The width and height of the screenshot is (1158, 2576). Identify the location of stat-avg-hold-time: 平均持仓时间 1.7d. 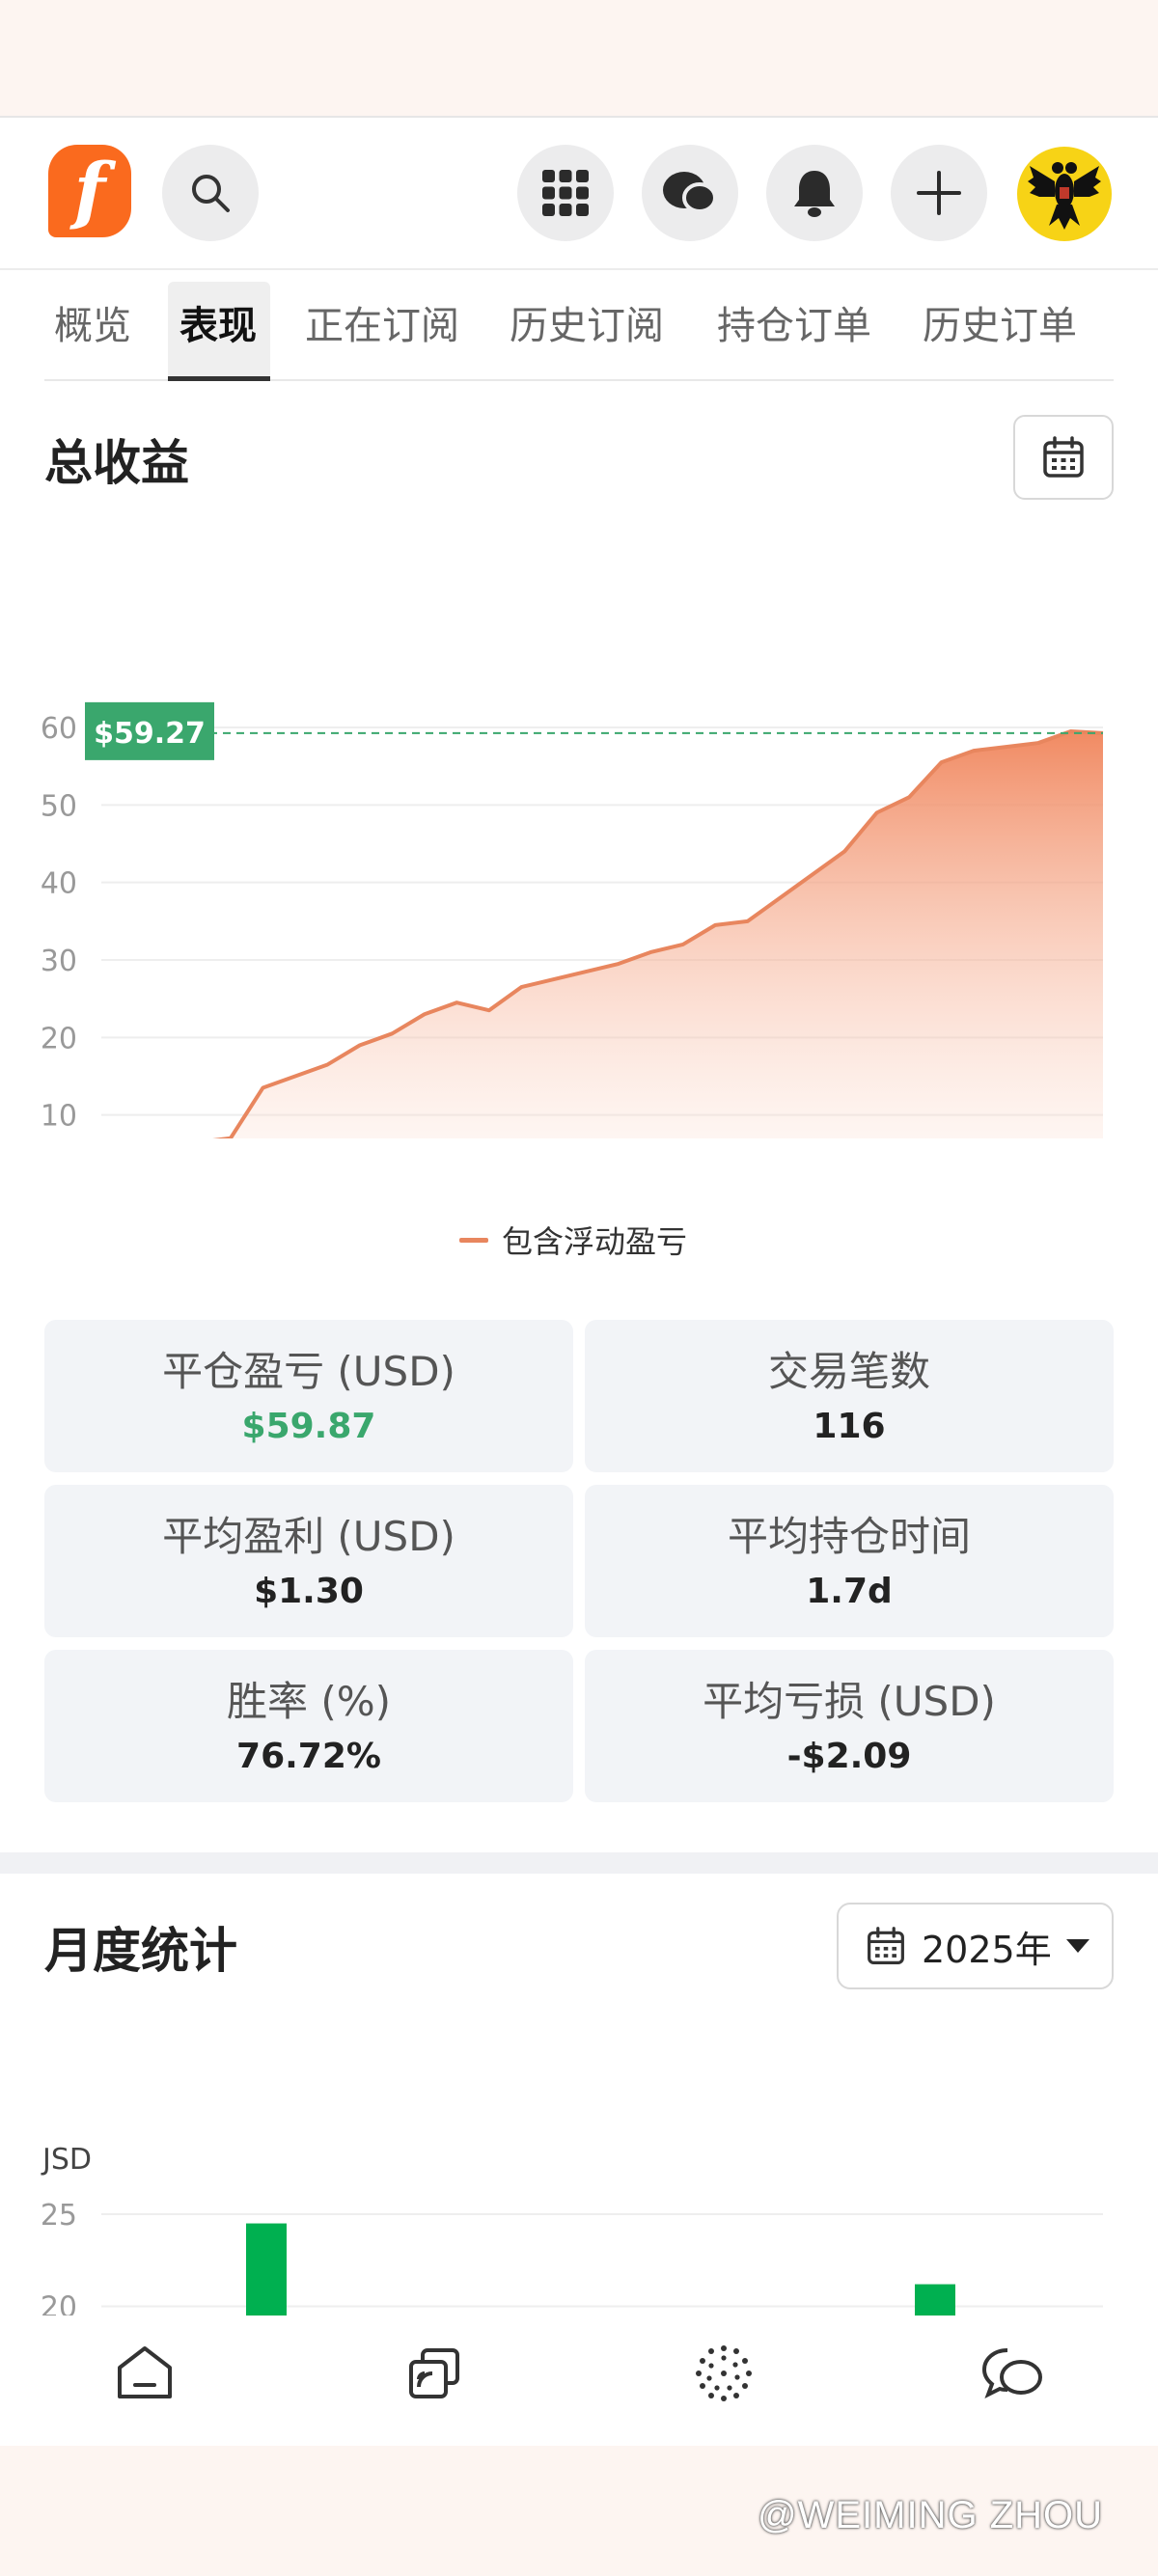
(849, 1561).